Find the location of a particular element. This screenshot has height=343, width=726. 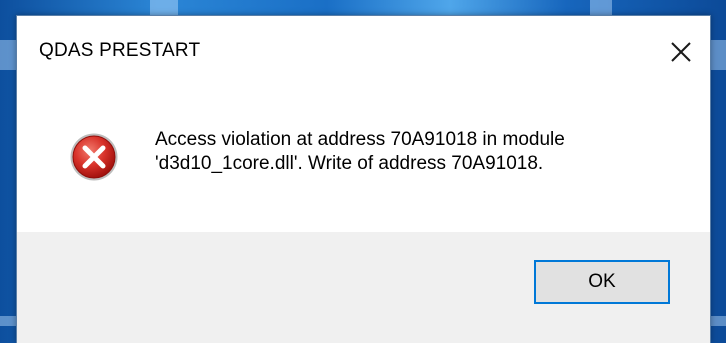

error-icon is located at coordinates (94, 157).